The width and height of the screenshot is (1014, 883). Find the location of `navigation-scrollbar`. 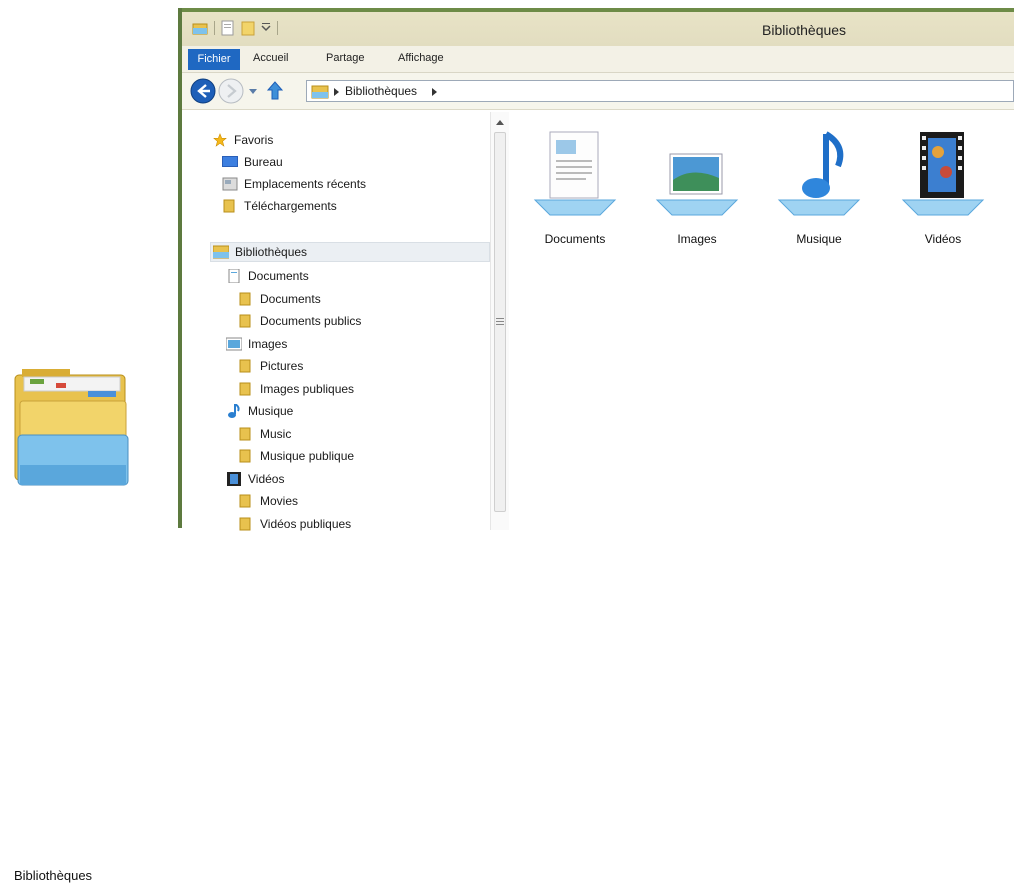

navigation-scrollbar is located at coordinates (499, 321).